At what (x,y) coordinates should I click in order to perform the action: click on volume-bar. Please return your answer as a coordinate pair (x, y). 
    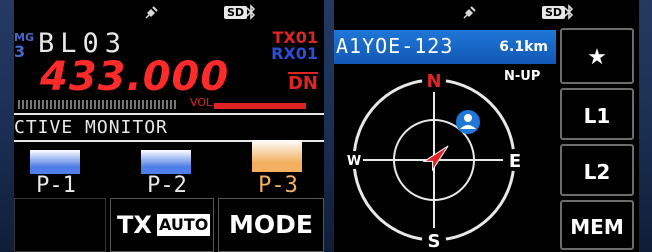
    Looking at the image, I should click on (260, 106).